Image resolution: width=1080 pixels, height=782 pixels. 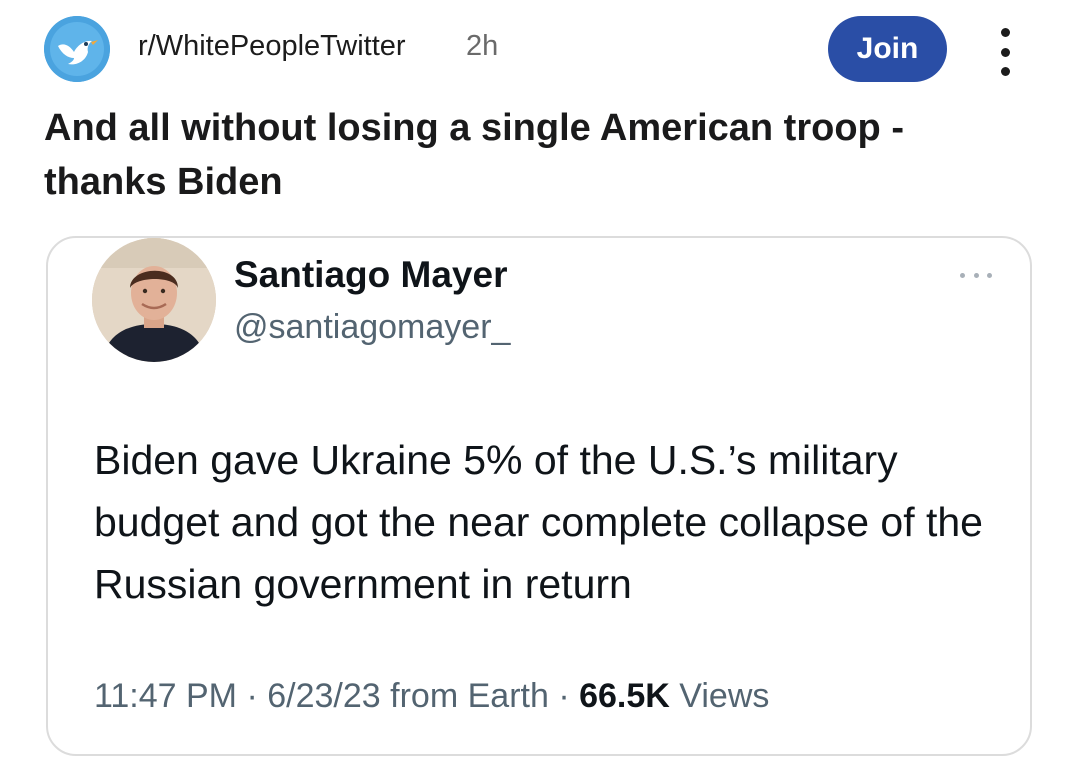 I want to click on author-handle: @santiagomayer_, so click(x=372, y=327).